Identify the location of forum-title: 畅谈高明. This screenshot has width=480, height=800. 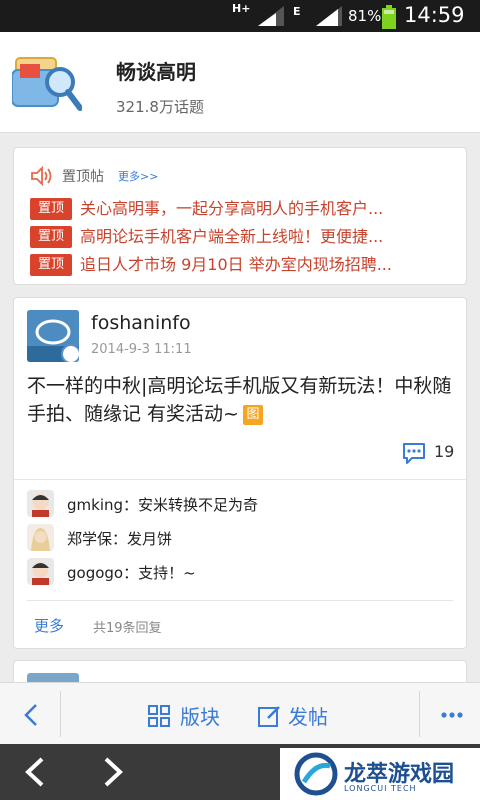
(156, 72).